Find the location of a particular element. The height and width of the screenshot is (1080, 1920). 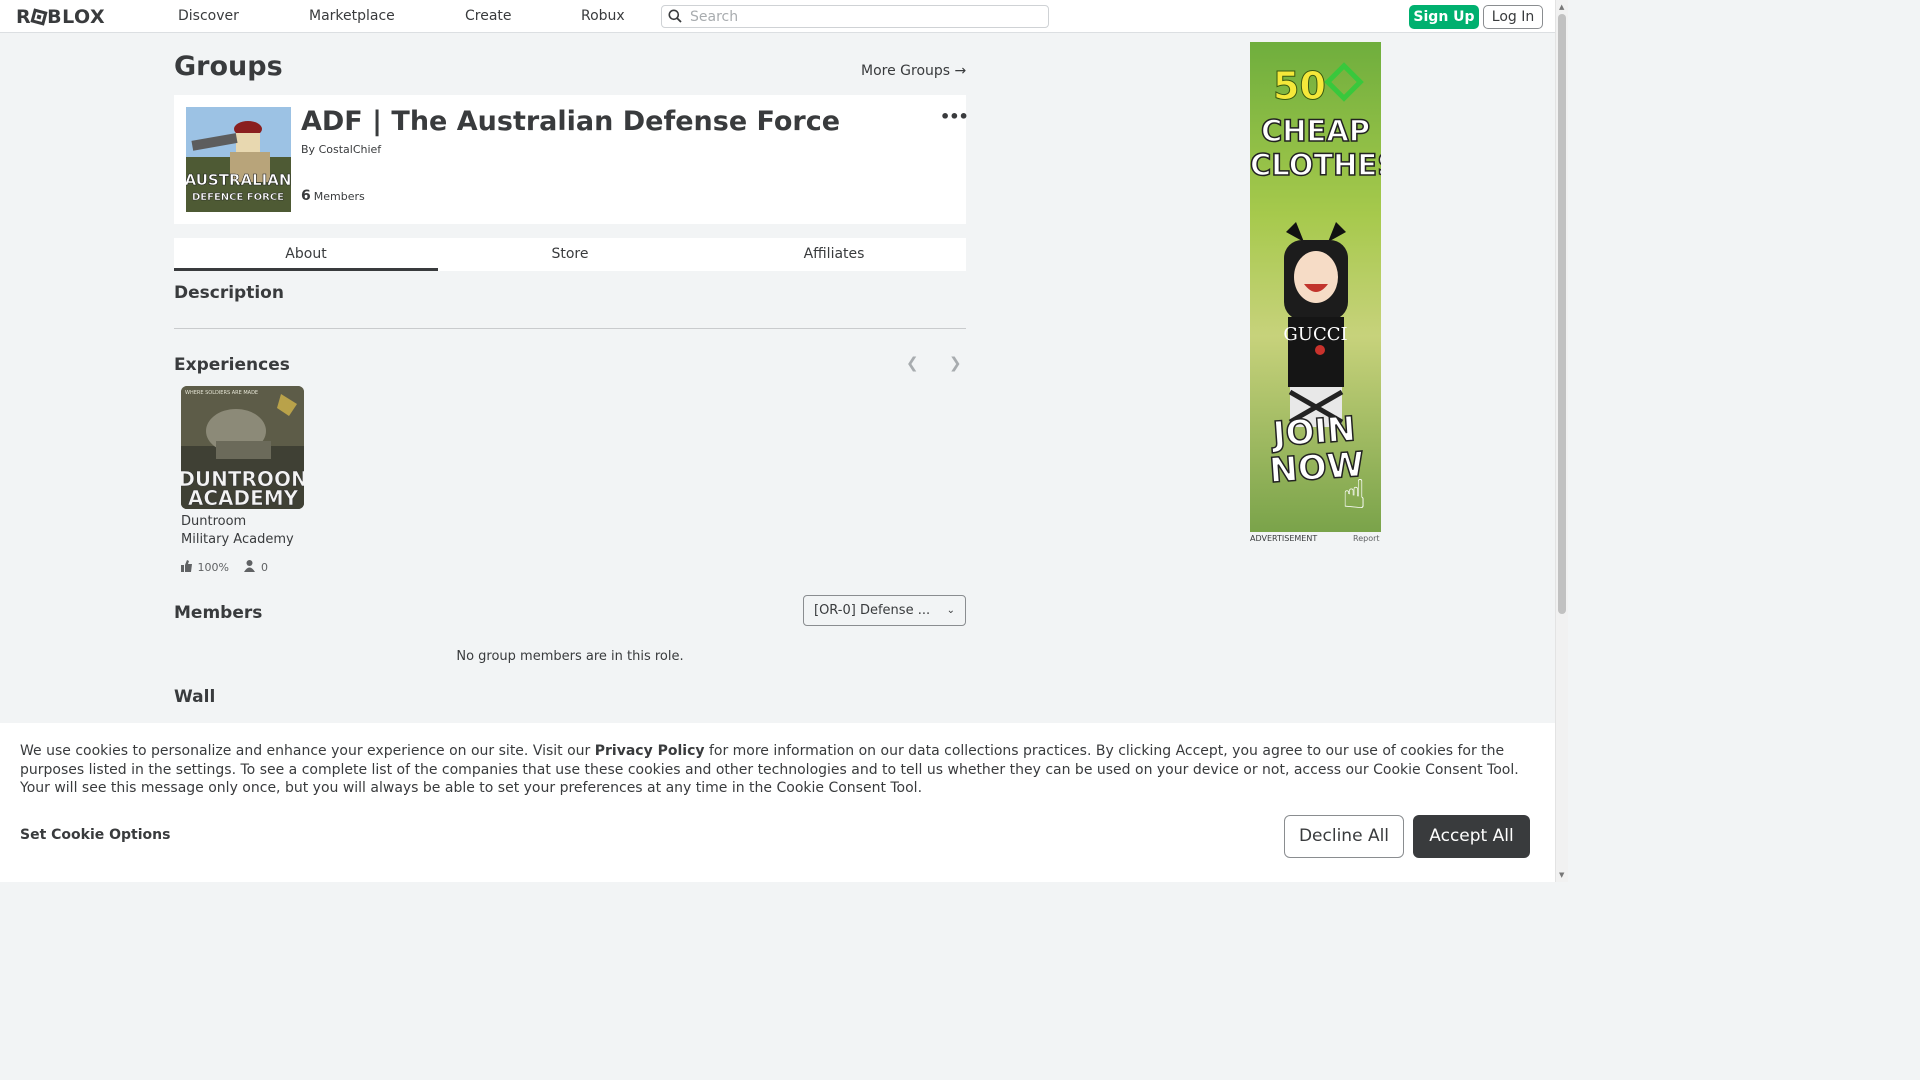

decline-all-button: Decline All is located at coordinates (1344, 836).